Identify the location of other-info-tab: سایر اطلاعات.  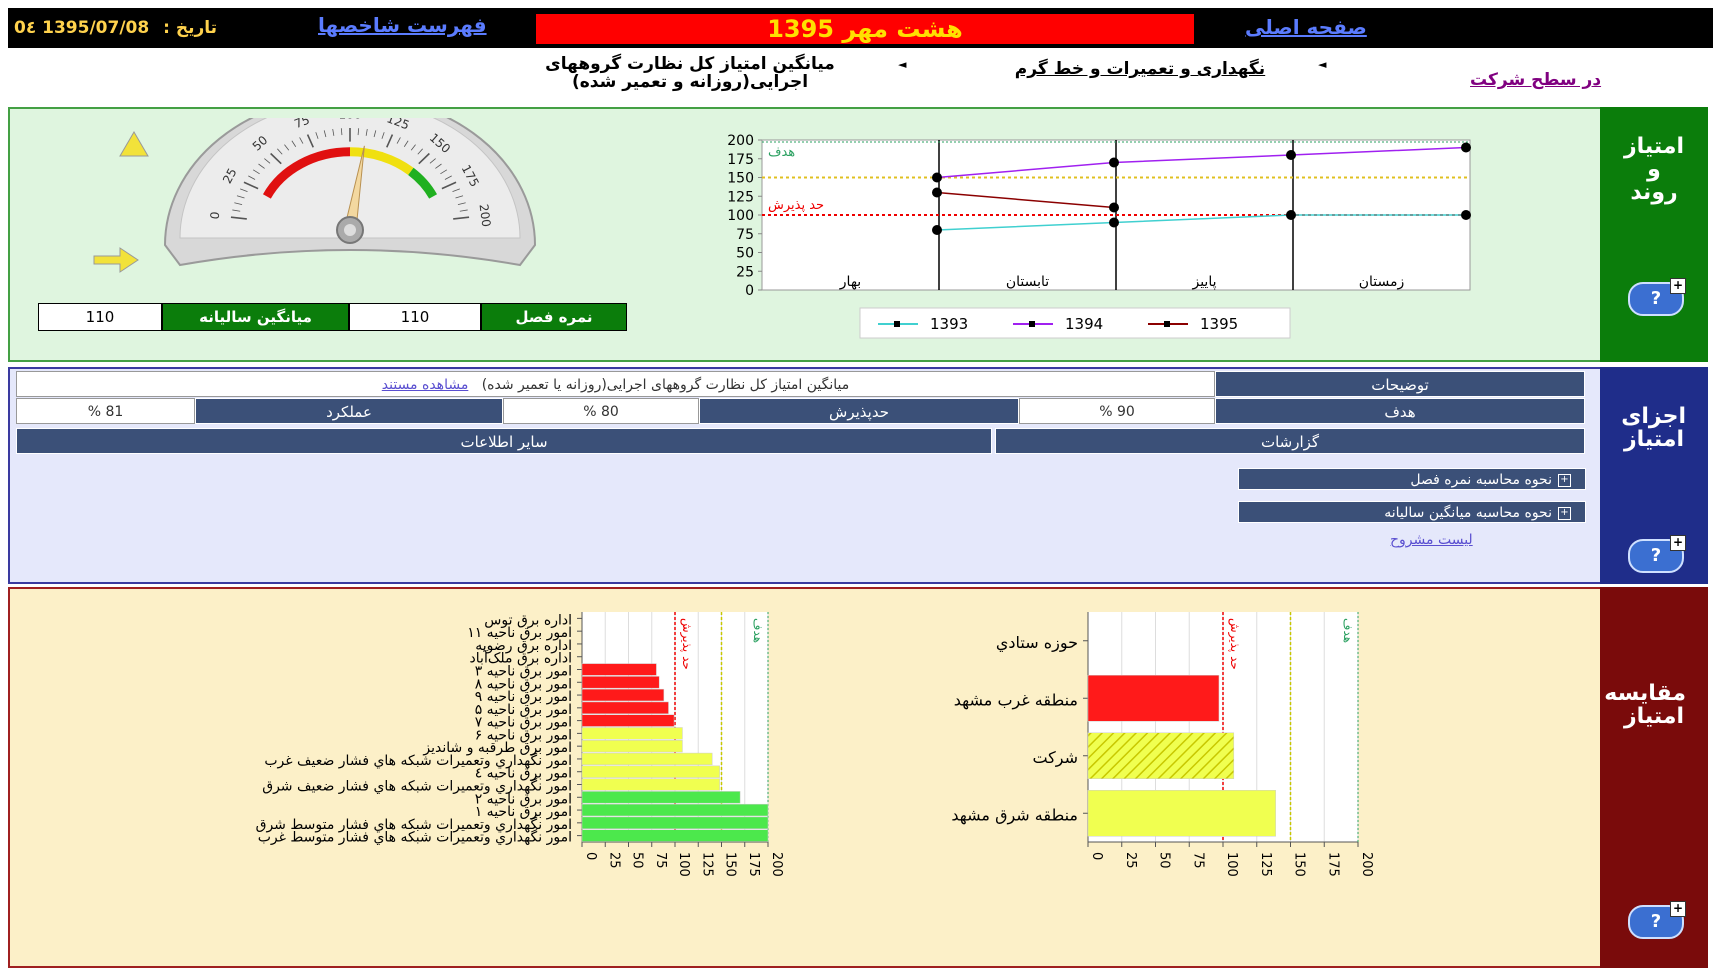
(504, 441).